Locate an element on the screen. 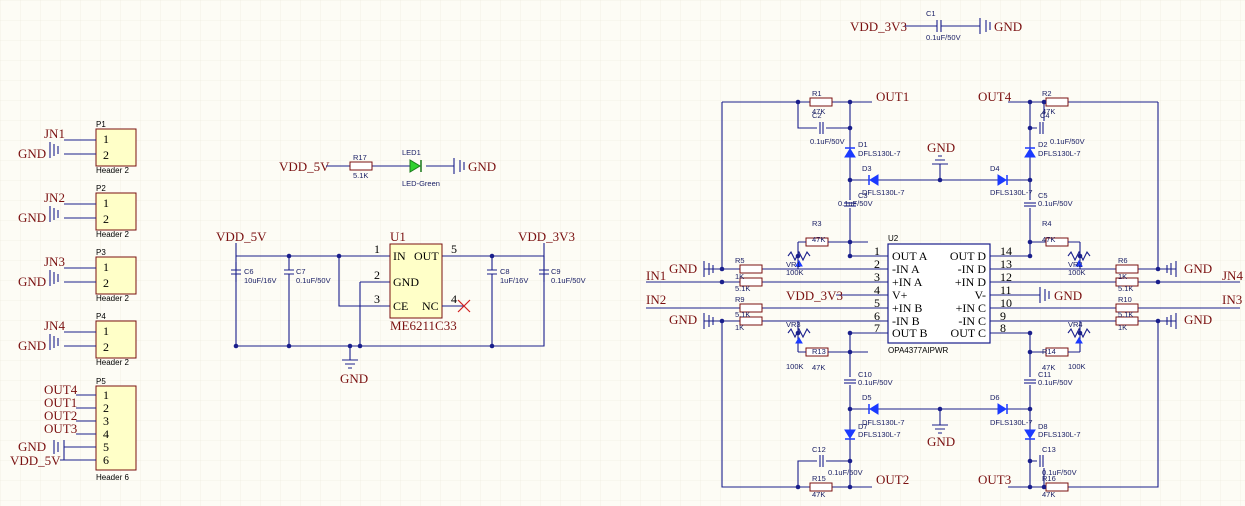 This screenshot has height=506, width=1245. r12-value: 1K is located at coordinates (1122, 327).